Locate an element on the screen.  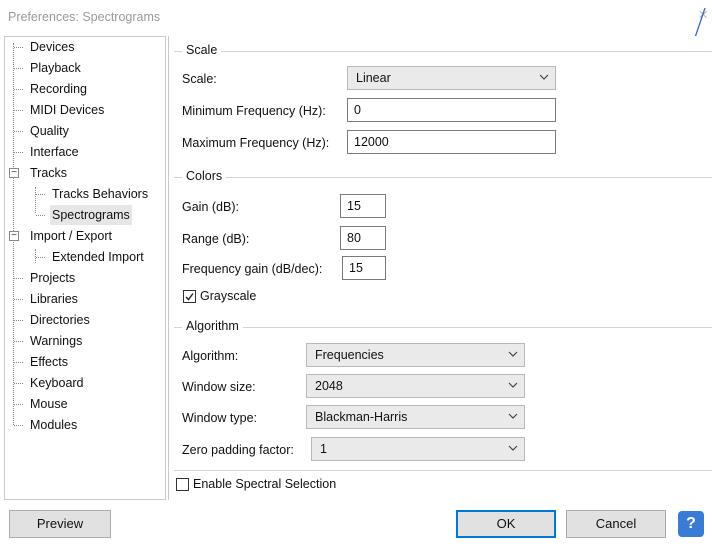
window-size-select: 2048 is located at coordinates (415, 386).